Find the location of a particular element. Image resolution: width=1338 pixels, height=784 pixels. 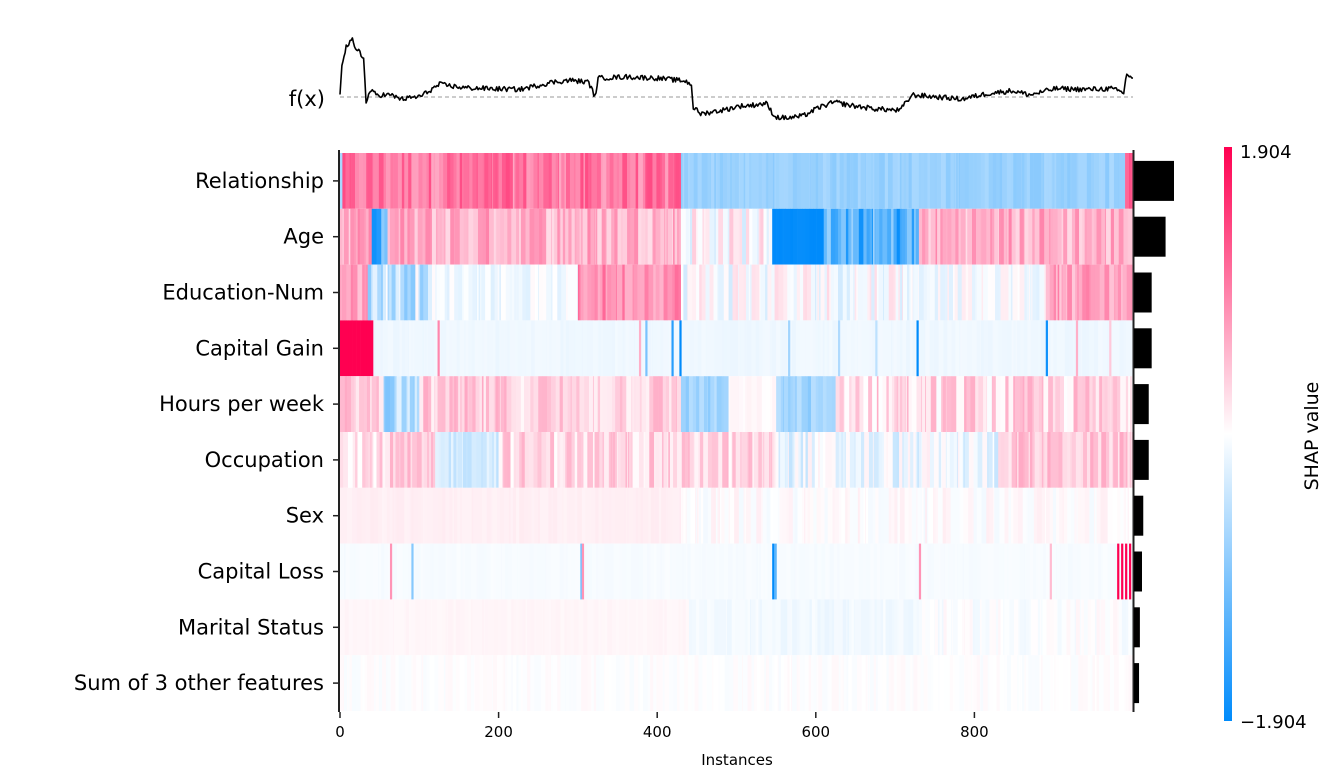

importance-bar is located at coordinates (1137, 627).